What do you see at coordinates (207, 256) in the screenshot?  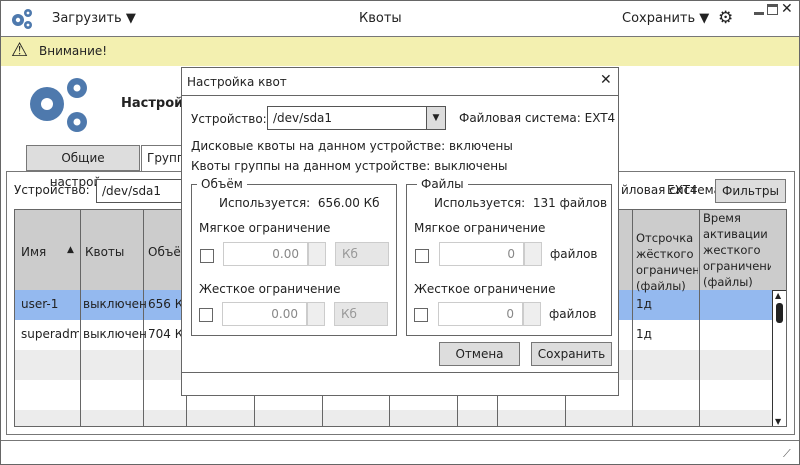 I see `volume-soft-checkbox` at bounding box center [207, 256].